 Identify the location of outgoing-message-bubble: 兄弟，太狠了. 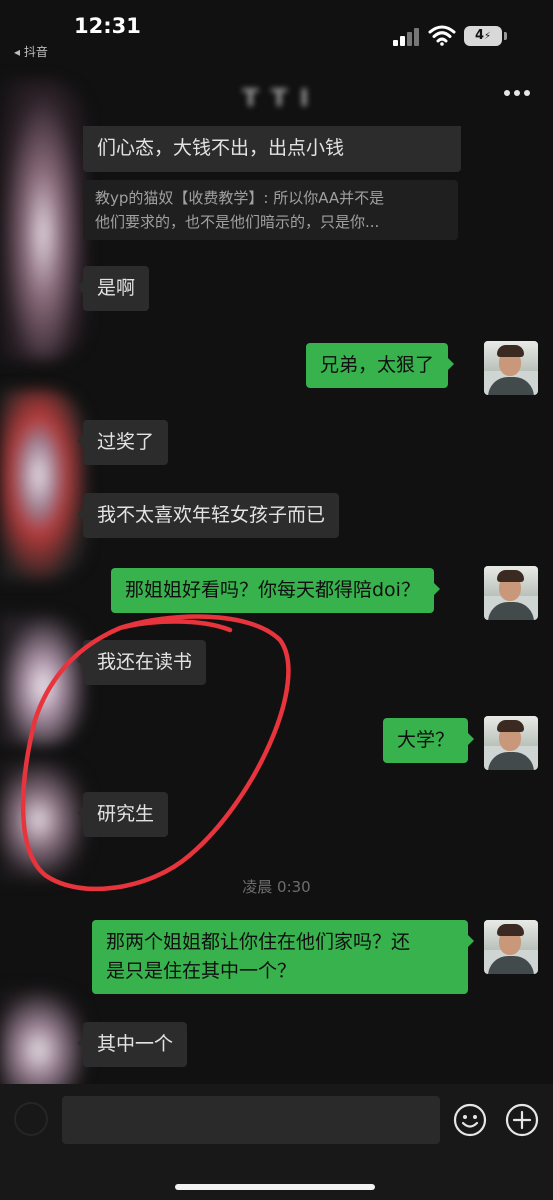
(380, 365).